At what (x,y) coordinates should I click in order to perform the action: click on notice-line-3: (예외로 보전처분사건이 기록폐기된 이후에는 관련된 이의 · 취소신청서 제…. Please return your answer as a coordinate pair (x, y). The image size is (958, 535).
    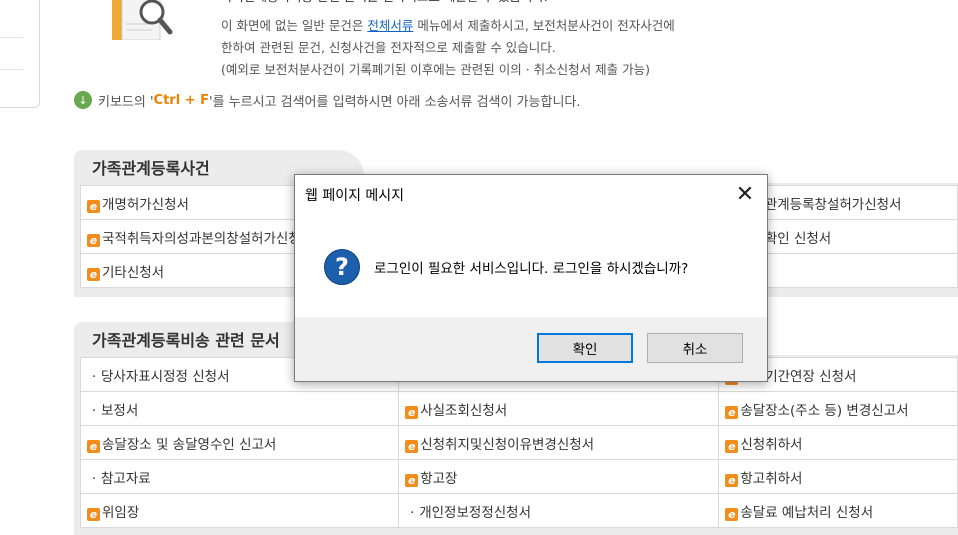
    Looking at the image, I should click on (435, 69).